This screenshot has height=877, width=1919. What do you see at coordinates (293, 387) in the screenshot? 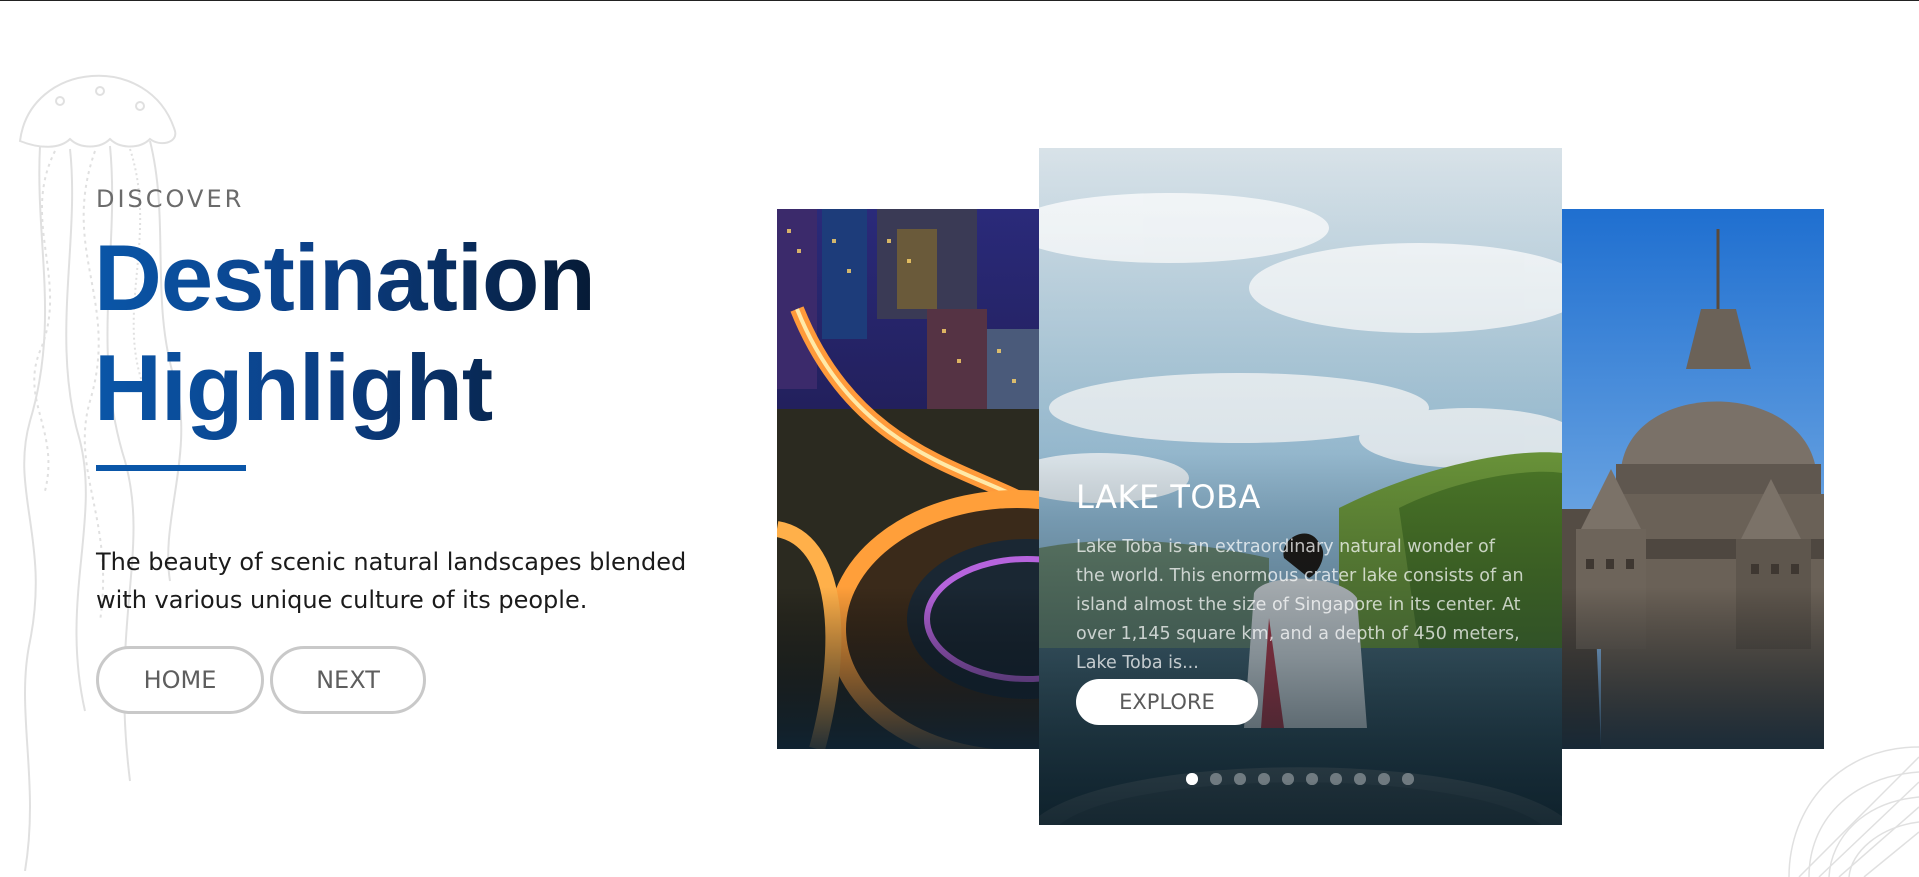
I see `page-title-line-2: Highlight` at bounding box center [293, 387].